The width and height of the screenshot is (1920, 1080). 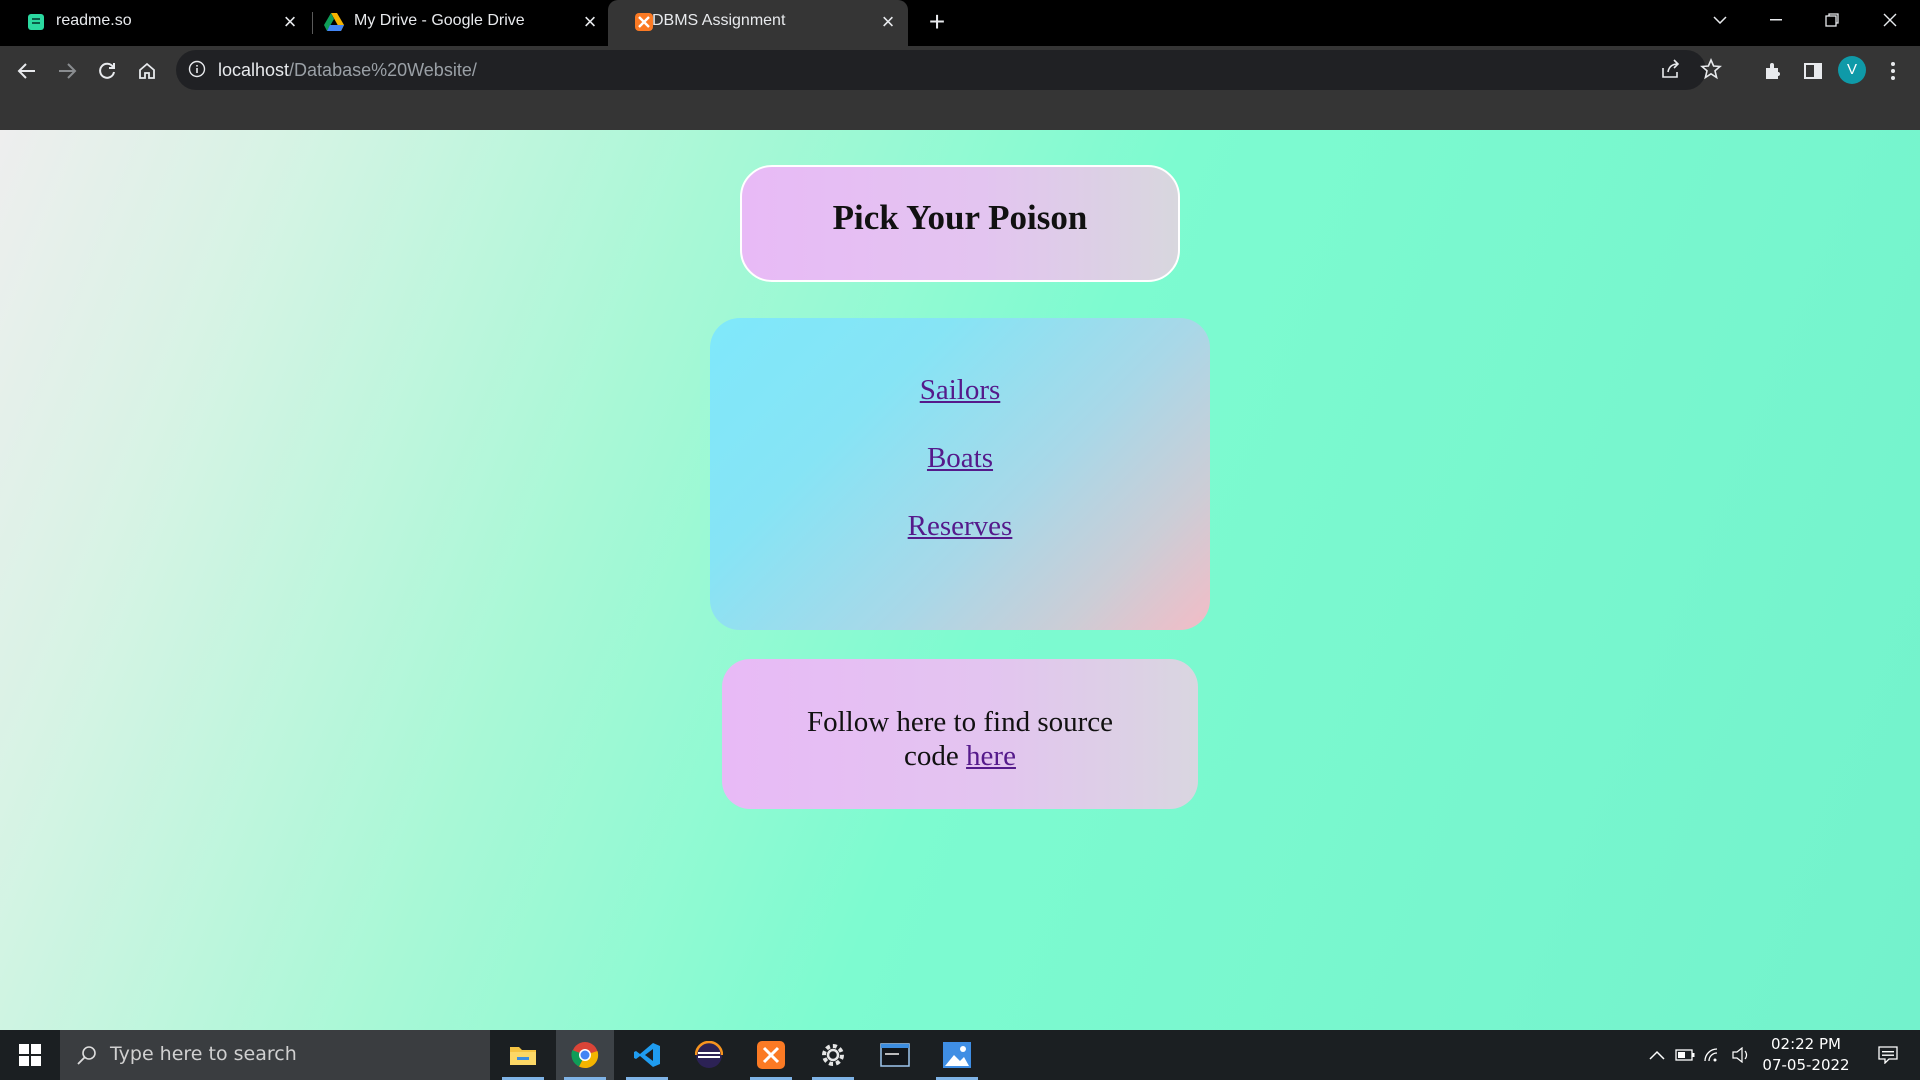 What do you see at coordinates (67, 71) in the screenshot?
I see `forward-button` at bounding box center [67, 71].